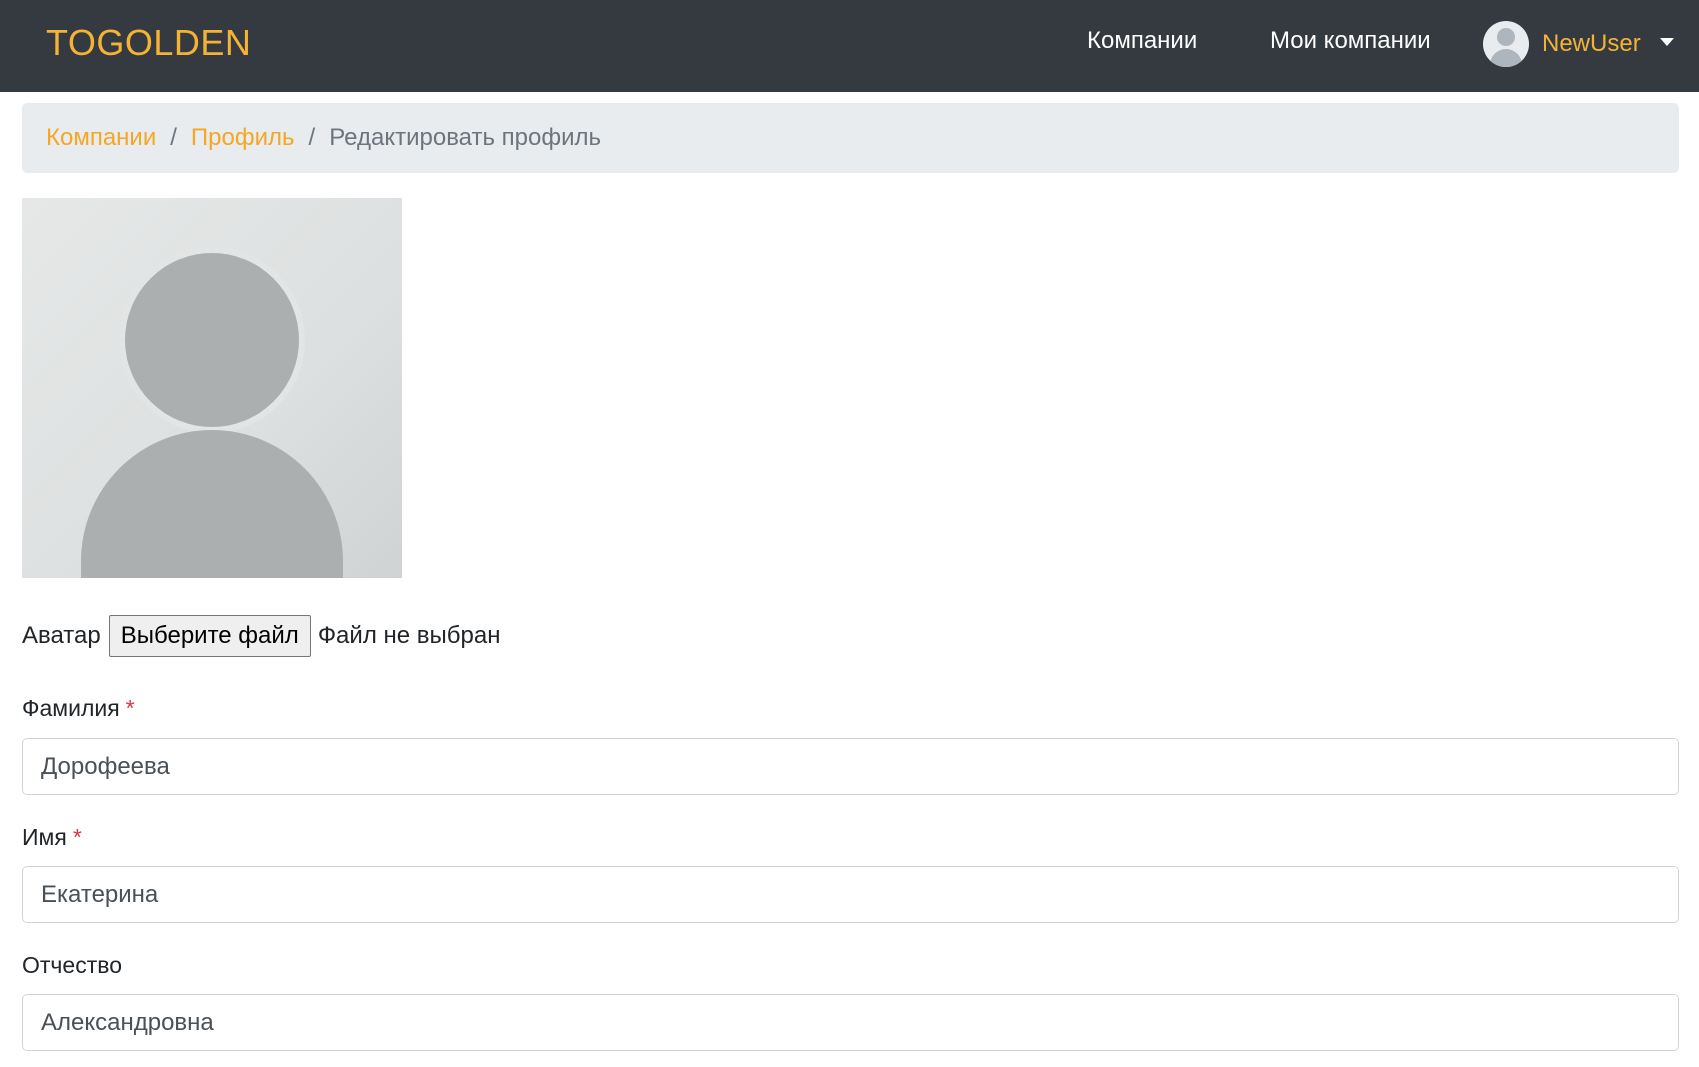 This screenshot has height=1067, width=1699. What do you see at coordinates (1666, 42) in the screenshot?
I see `caret-down-icon` at bounding box center [1666, 42].